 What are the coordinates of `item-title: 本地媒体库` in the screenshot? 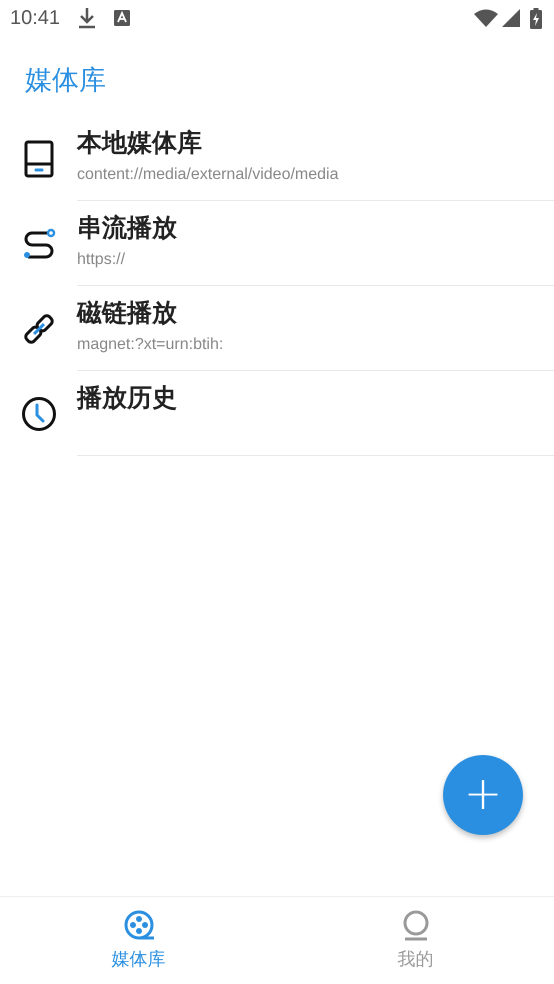 It's located at (315, 143).